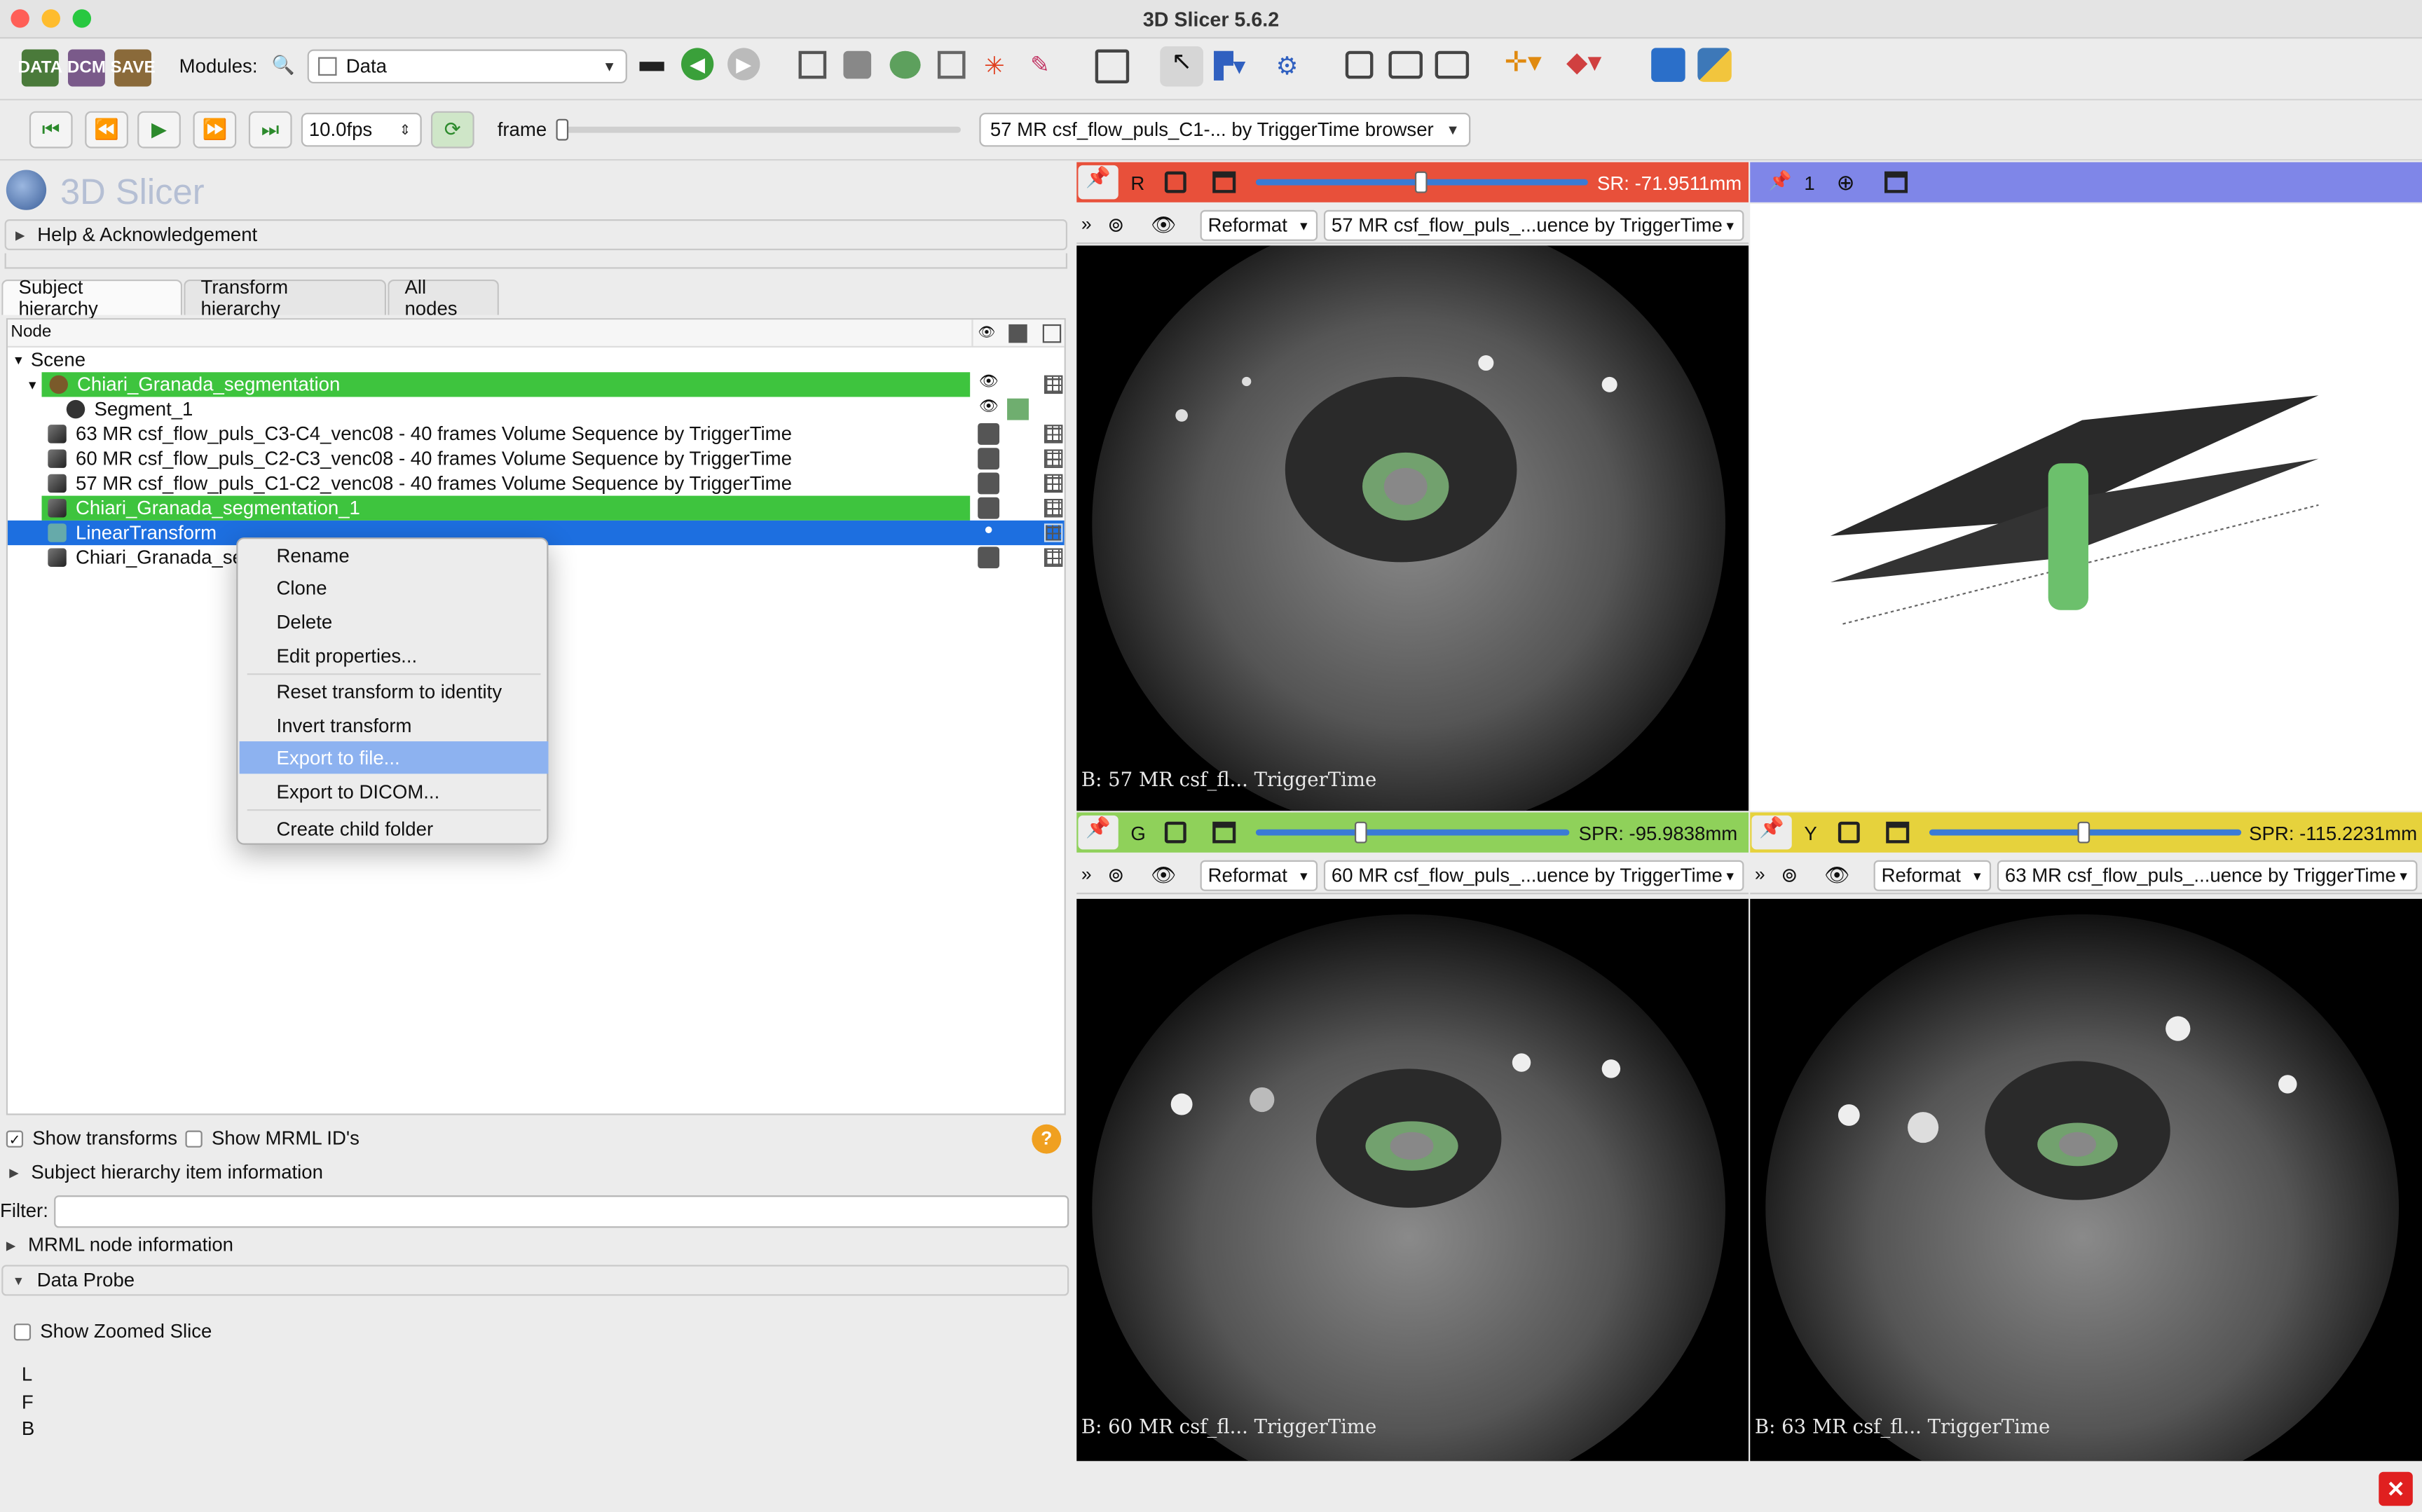  I want to click on frame-slider-handle, so click(562, 129).